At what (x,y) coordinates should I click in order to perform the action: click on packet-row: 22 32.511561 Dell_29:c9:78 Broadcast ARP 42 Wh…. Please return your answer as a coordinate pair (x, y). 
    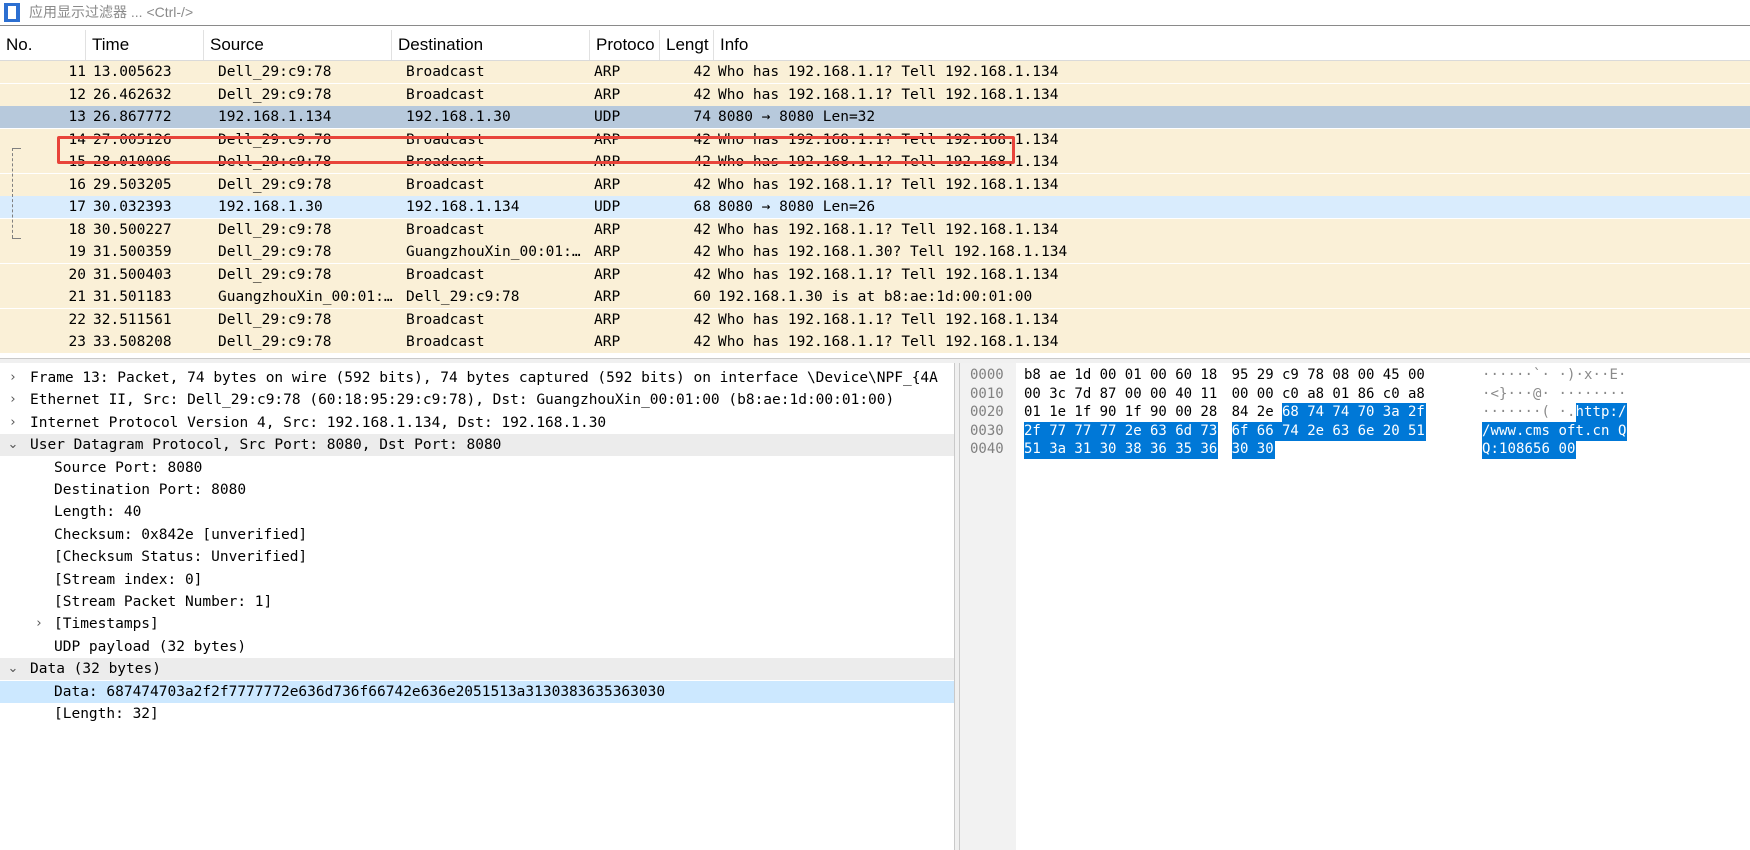
    Looking at the image, I should click on (875, 319).